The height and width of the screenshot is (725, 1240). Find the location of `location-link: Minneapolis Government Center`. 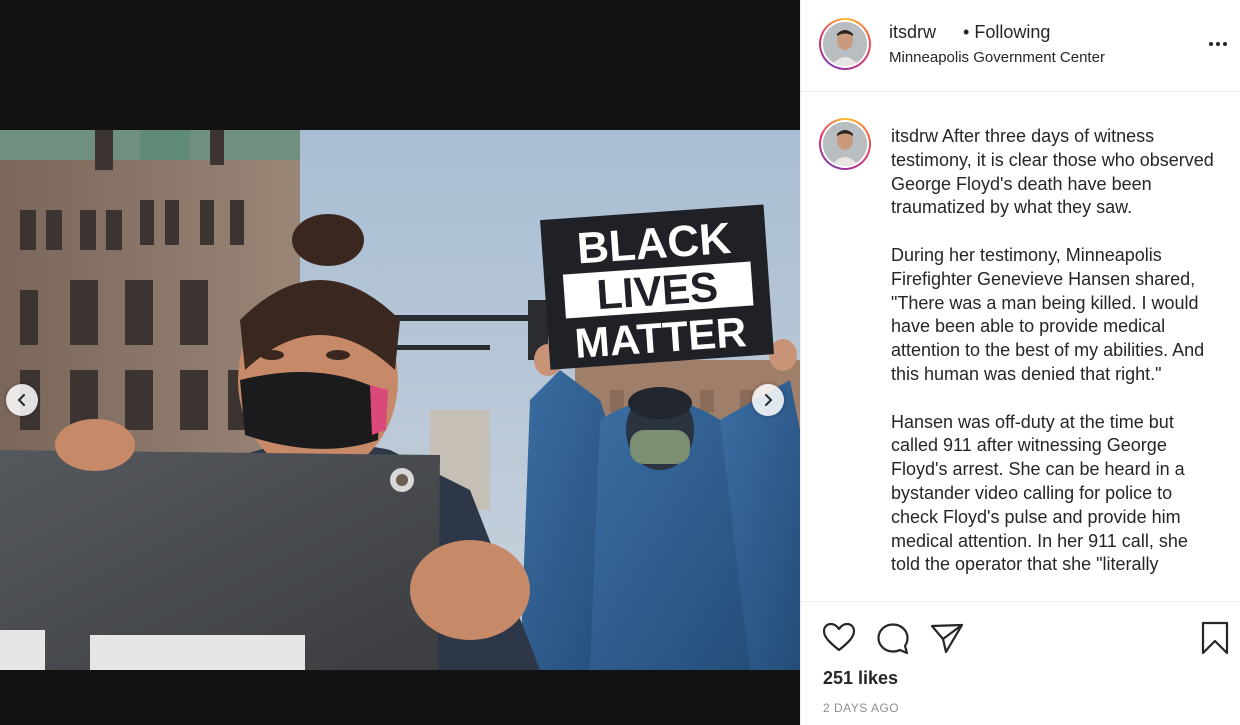

location-link: Minneapolis Government Center is located at coordinates (997, 57).